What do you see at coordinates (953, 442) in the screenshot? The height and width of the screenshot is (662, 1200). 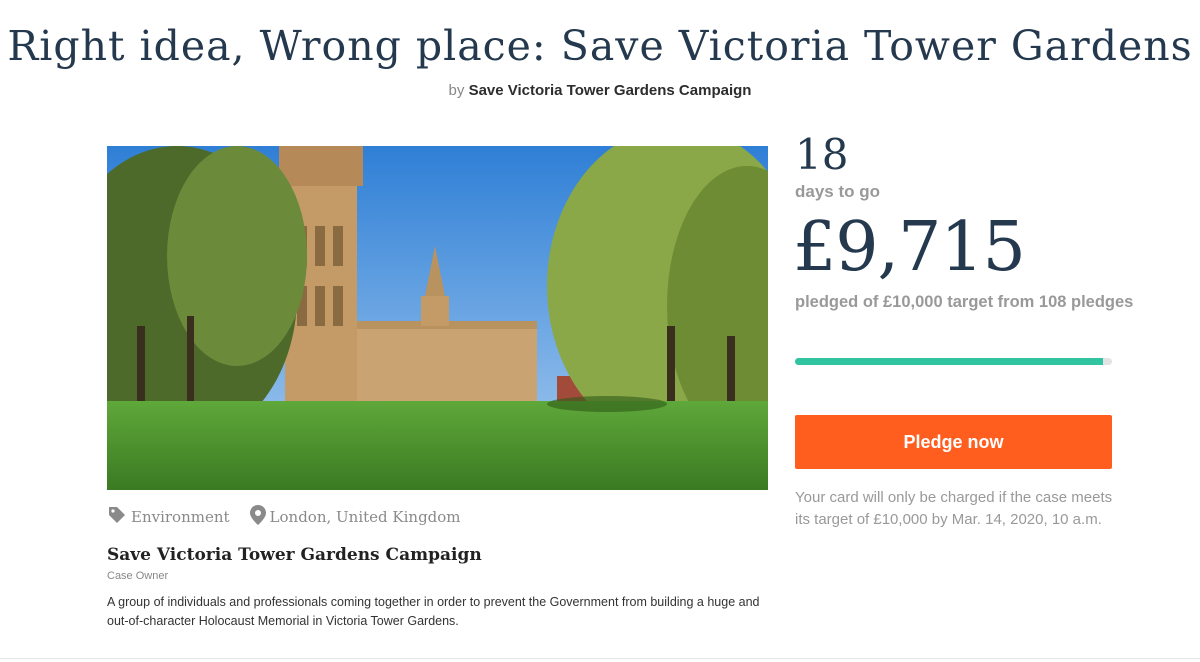 I see `pledge-now-button: Pledge now` at bounding box center [953, 442].